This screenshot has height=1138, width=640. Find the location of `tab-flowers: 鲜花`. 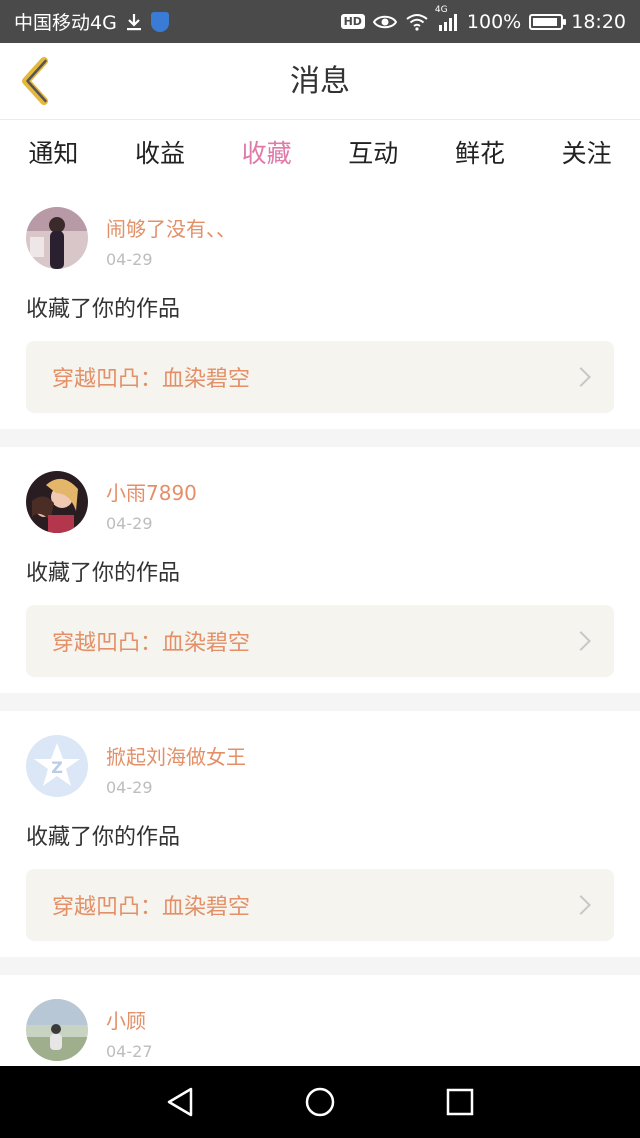

tab-flowers: 鲜花 is located at coordinates (480, 152).